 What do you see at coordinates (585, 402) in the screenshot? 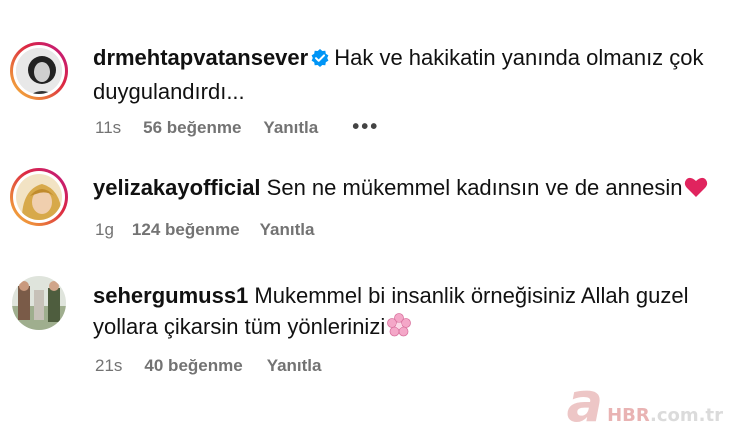
I see `watermark-letter: a` at bounding box center [585, 402].